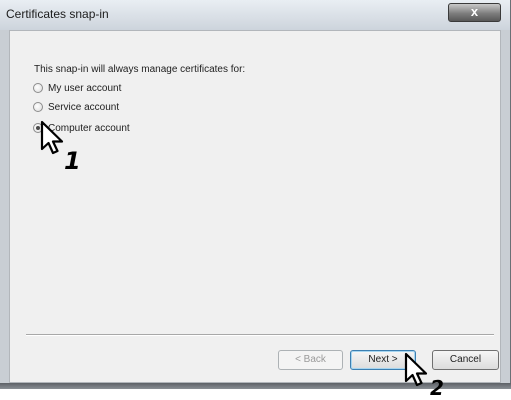 The height and width of the screenshot is (400, 511). I want to click on option-label-service-account: Service account, so click(84, 107).